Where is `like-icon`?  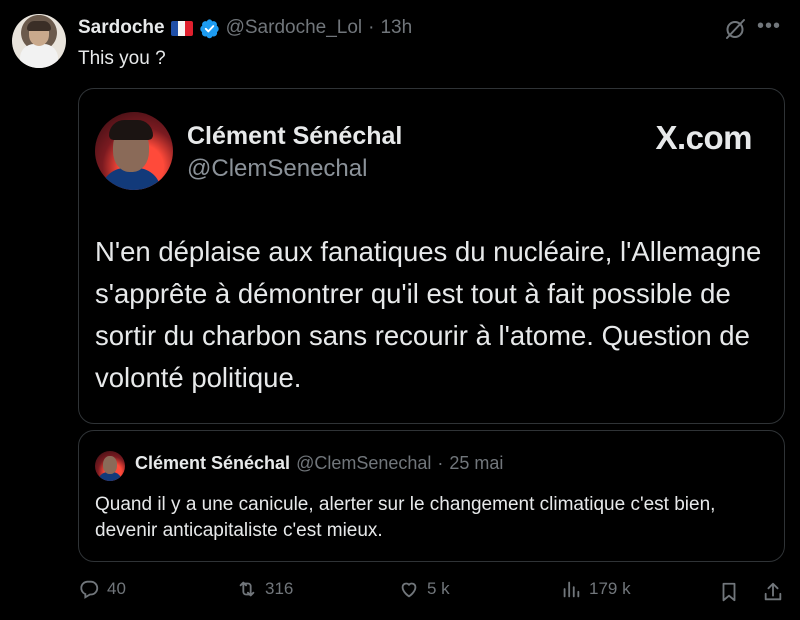 like-icon is located at coordinates (409, 590).